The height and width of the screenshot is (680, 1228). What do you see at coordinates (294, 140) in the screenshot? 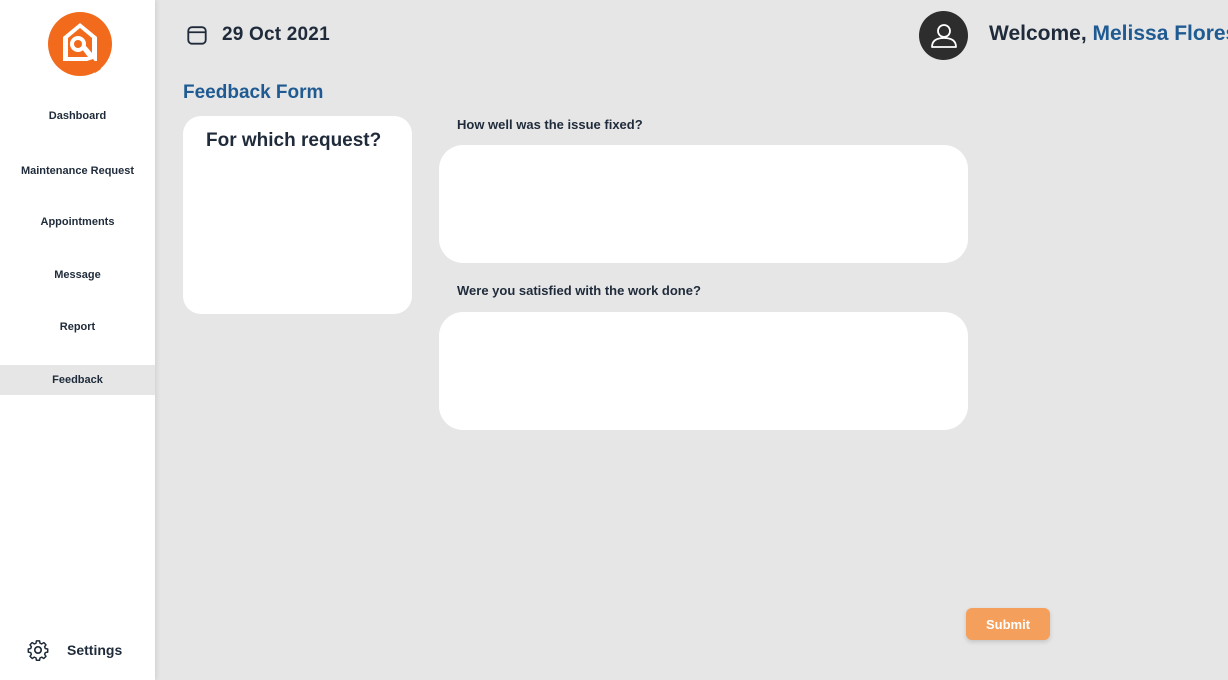
I see `request-selector-title: For which request?` at bounding box center [294, 140].